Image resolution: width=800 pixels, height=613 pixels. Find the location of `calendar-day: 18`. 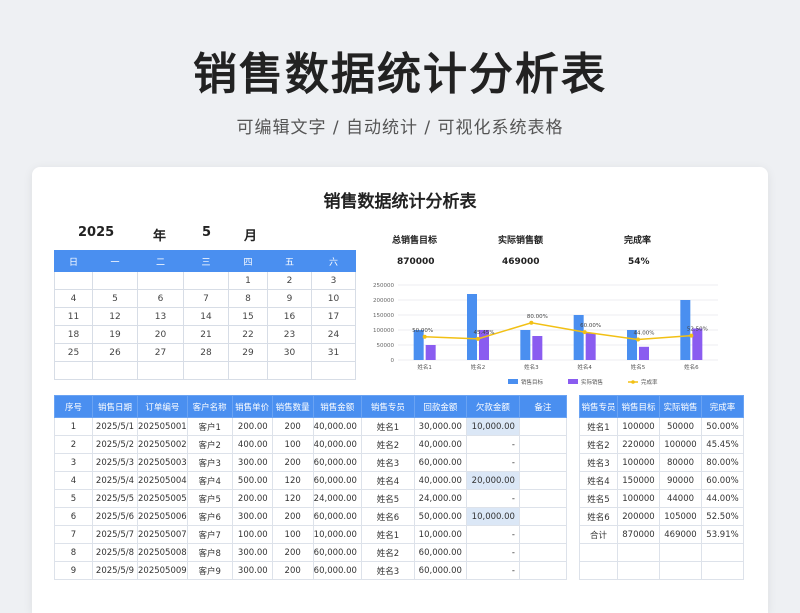

calendar-day: 18 is located at coordinates (73, 334).